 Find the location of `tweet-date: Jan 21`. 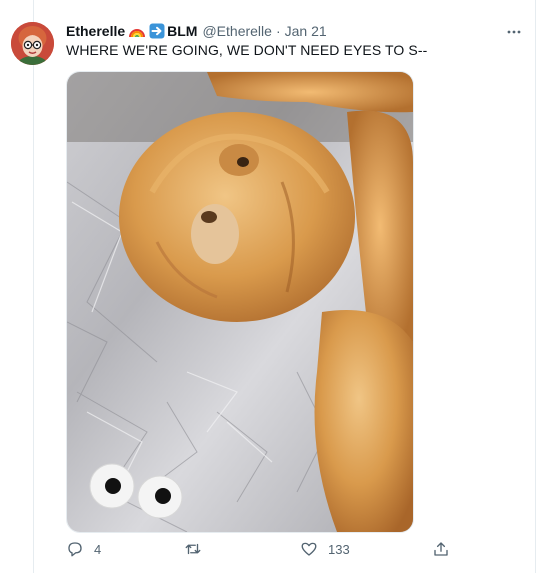

tweet-date: Jan 21 is located at coordinates (306, 31).